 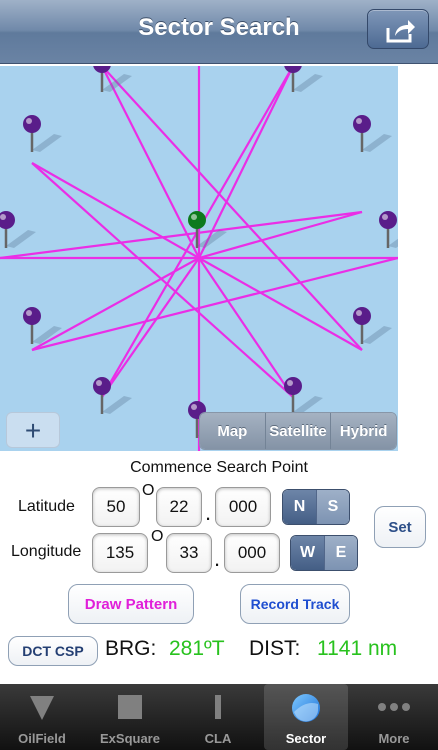 I want to click on map-type-selector: Map Satellite Hybrid, so click(x=298, y=431).